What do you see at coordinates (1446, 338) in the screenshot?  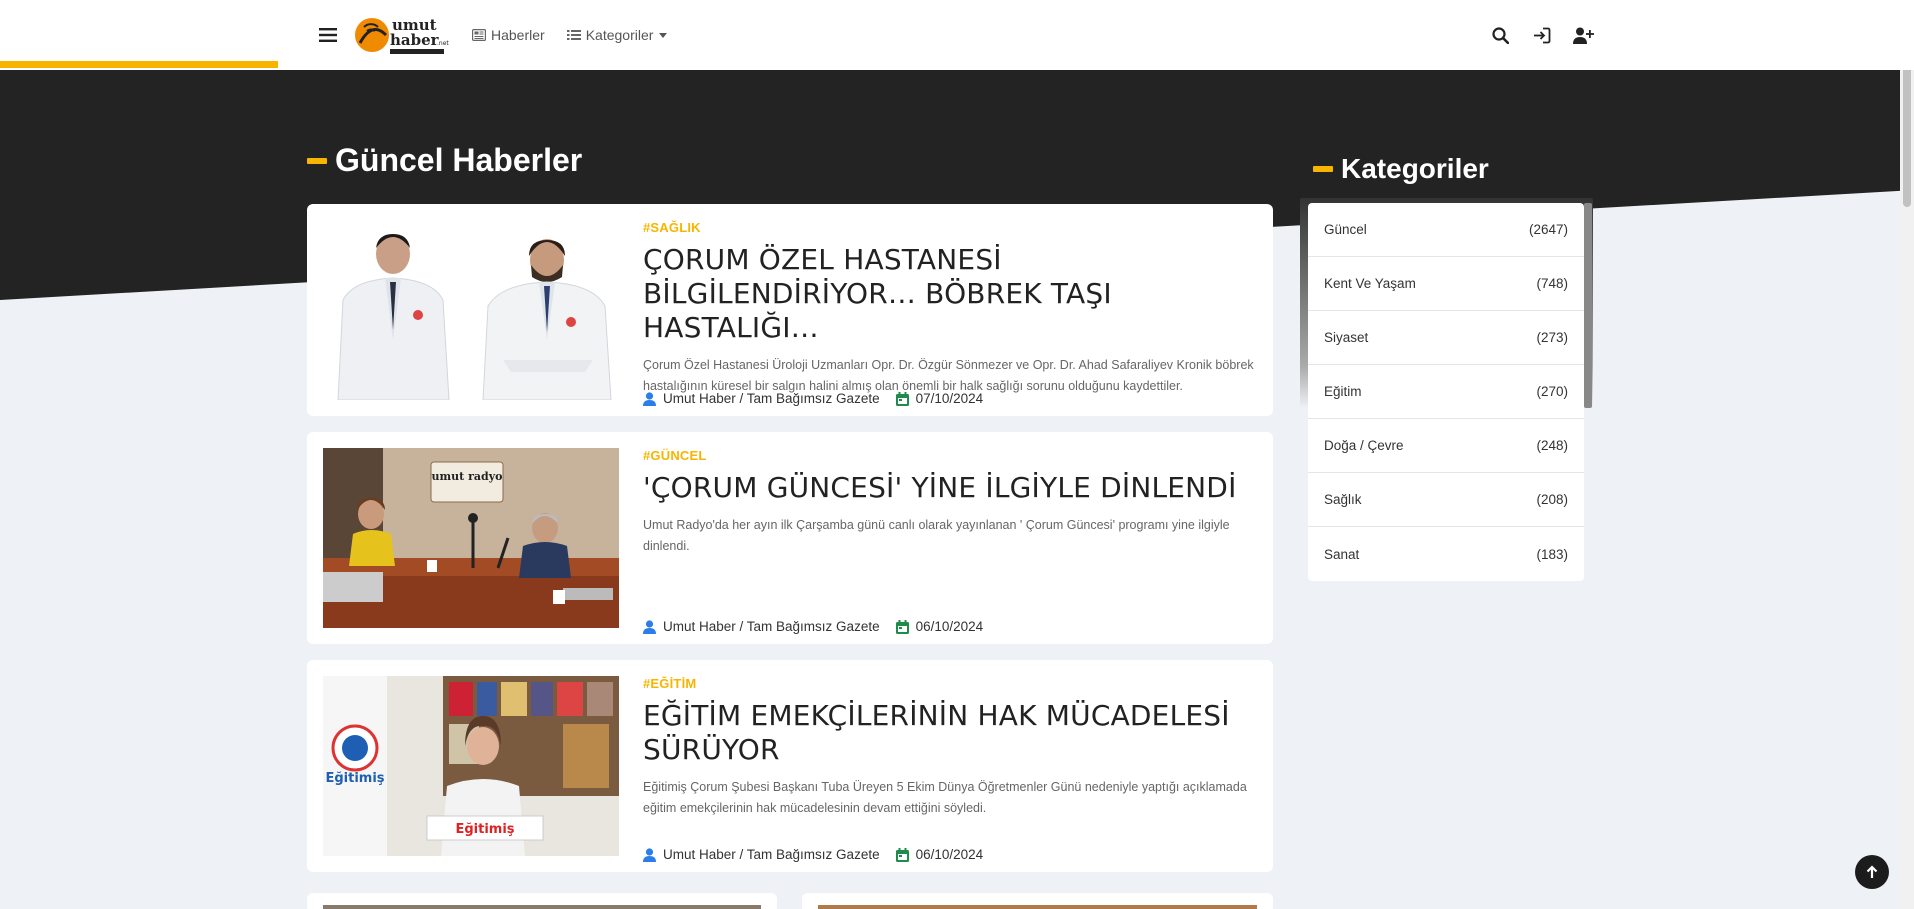 I see `category-item-siyaset: Siyaset (273)` at bounding box center [1446, 338].